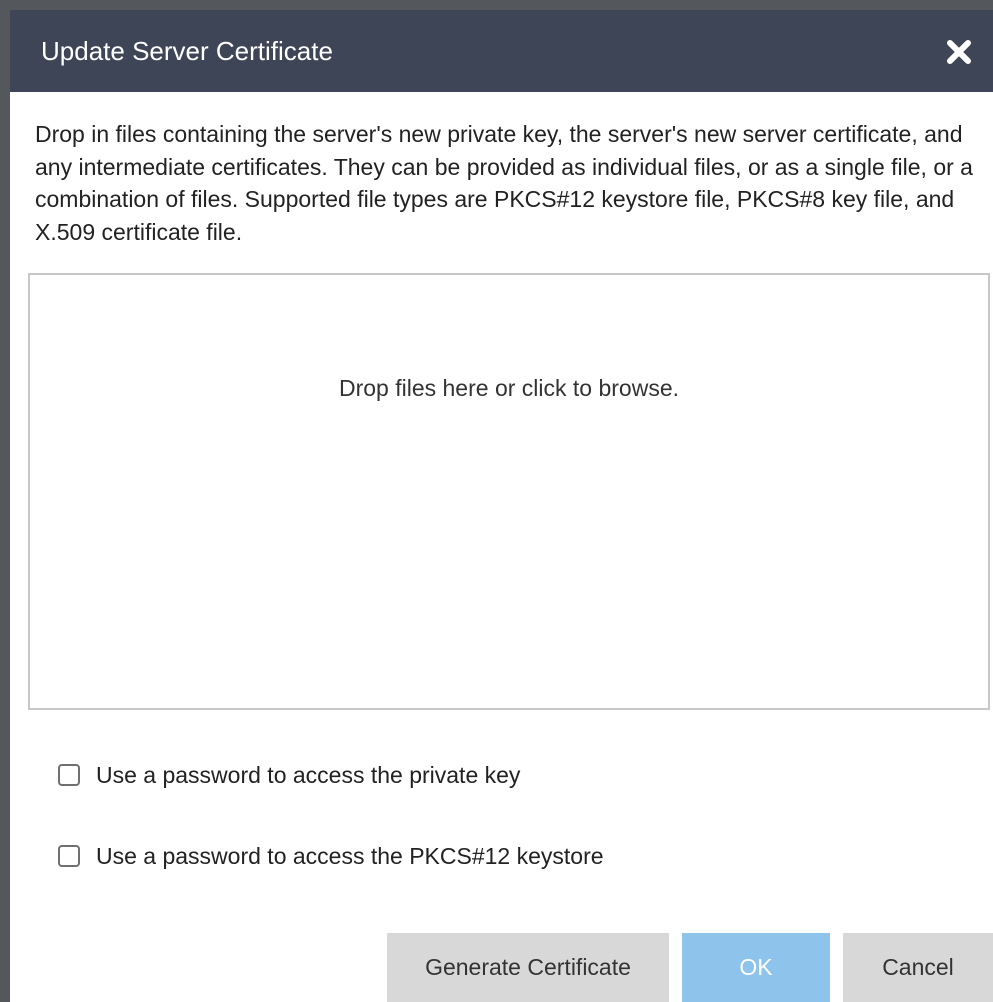 Image resolution: width=993 pixels, height=1002 pixels. I want to click on private-key-password-checkbox, so click(69, 775).